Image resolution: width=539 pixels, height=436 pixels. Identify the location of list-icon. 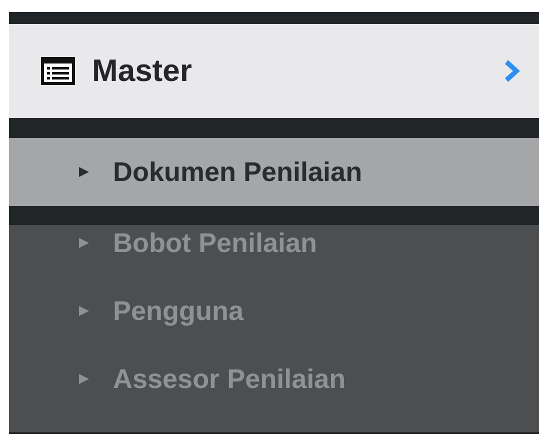
(58, 71).